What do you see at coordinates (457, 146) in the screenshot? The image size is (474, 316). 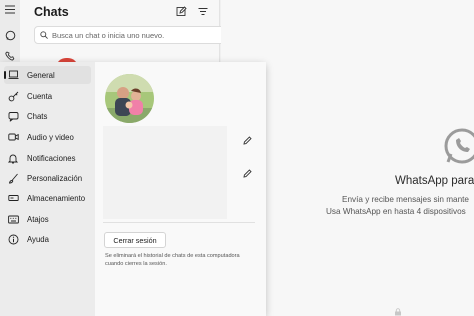 I see `whatsapp-logo-icon` at bounding box center [457, 146].